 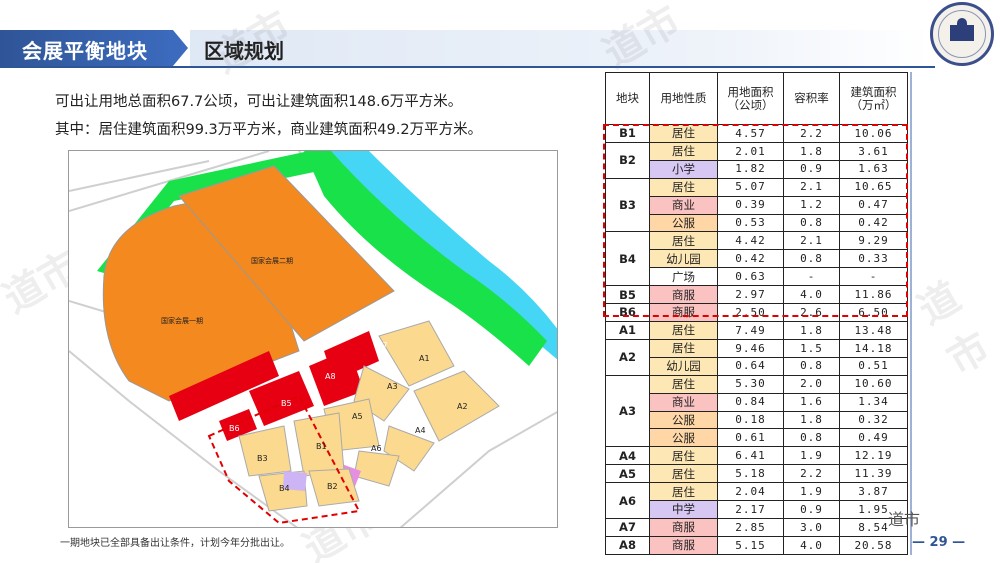 What do you see at coordinates (467, 67) in the screenshot?
I see `header-divider` at bounding box center [467, 67].